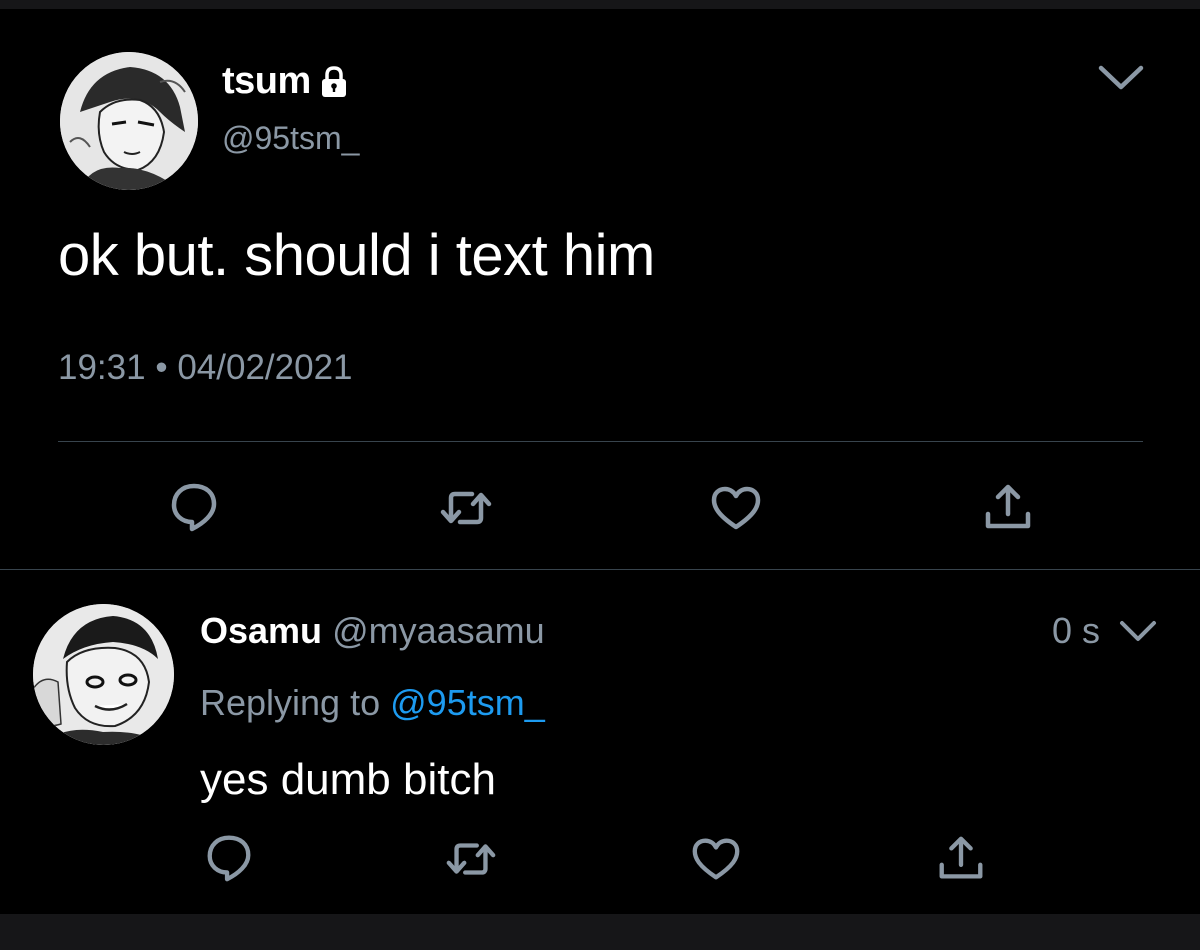  I want to click on replying-to: Replying to @95tsm_, so click(372, 703).